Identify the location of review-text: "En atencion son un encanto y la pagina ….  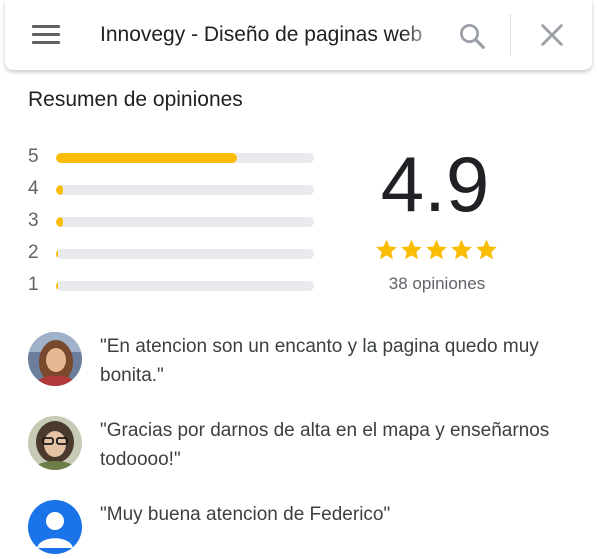
(319, 361).